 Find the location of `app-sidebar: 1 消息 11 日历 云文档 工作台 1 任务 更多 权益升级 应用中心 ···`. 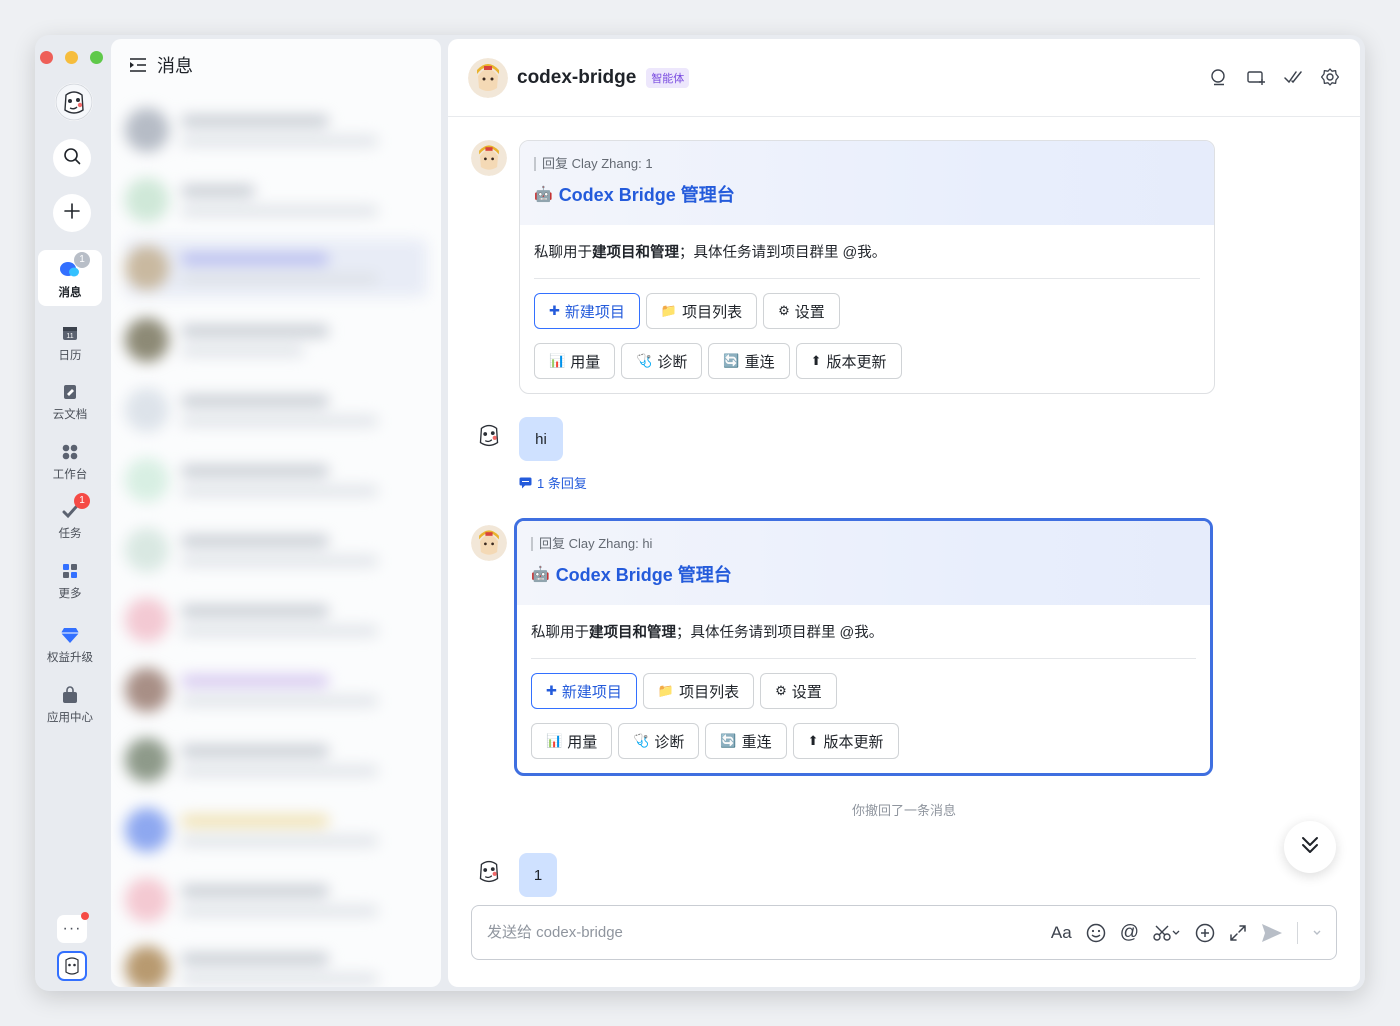

app-sidebar: 1 消息 11 日历 云文档 工作台 1 任务 更多 权益升级 应用中心 ··· is located at coordinates (72, 513).